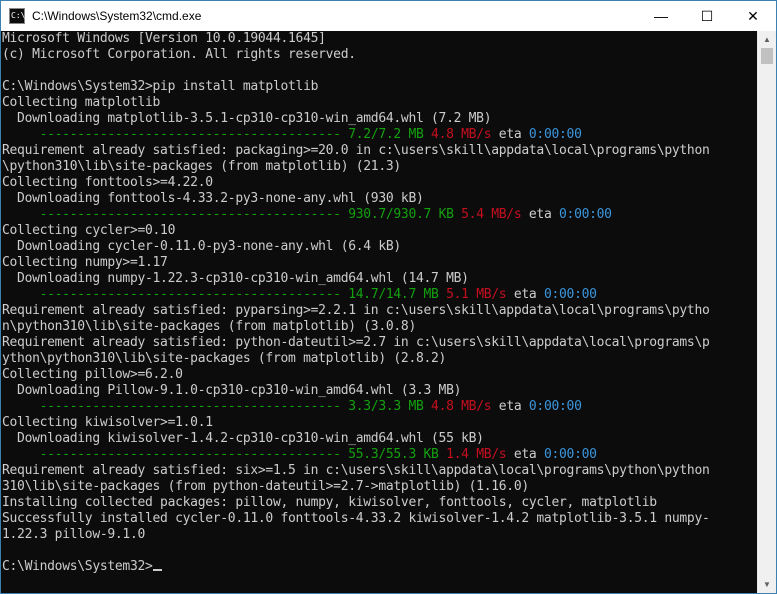 The image size is (777, 594). I want to click on console-line: C:\Windows\System32>, so click(379, 567).